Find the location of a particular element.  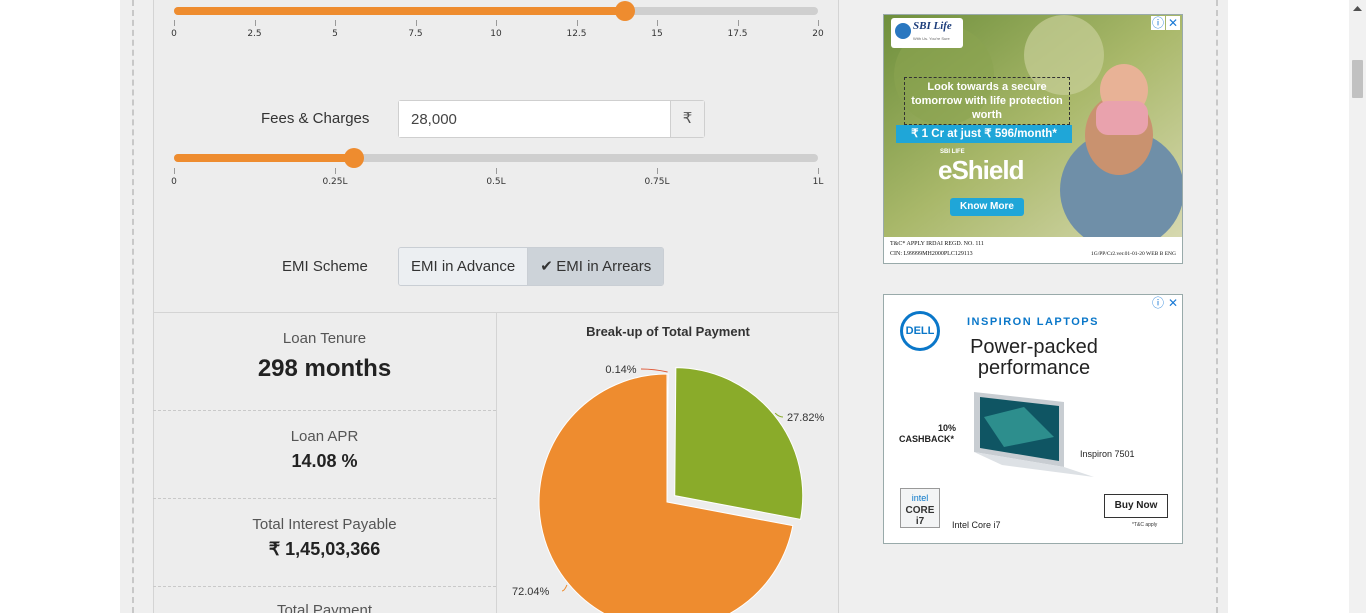

emi-scheme-label: EMI Scheme is located at coordinates (325, 266).